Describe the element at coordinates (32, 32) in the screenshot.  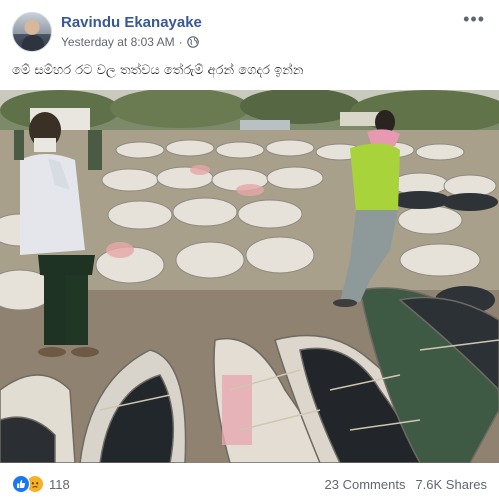
I see `author-avatar` at that location.